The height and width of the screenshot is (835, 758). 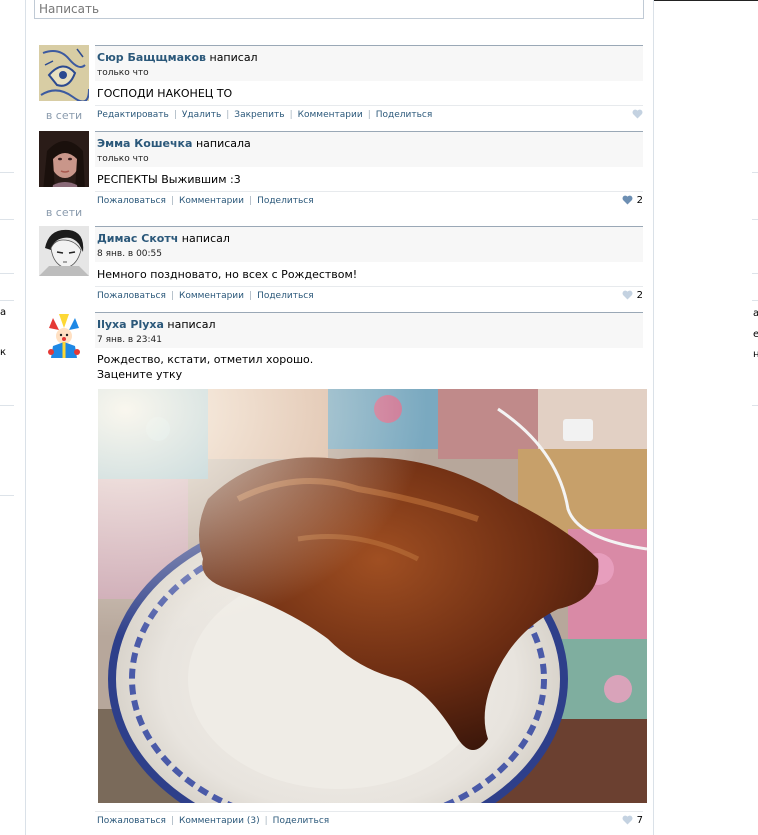 What do you see at coordinates (339, 9) in the screenshot?
I see `compose-input: Написать` at bounding box center [339, 9].